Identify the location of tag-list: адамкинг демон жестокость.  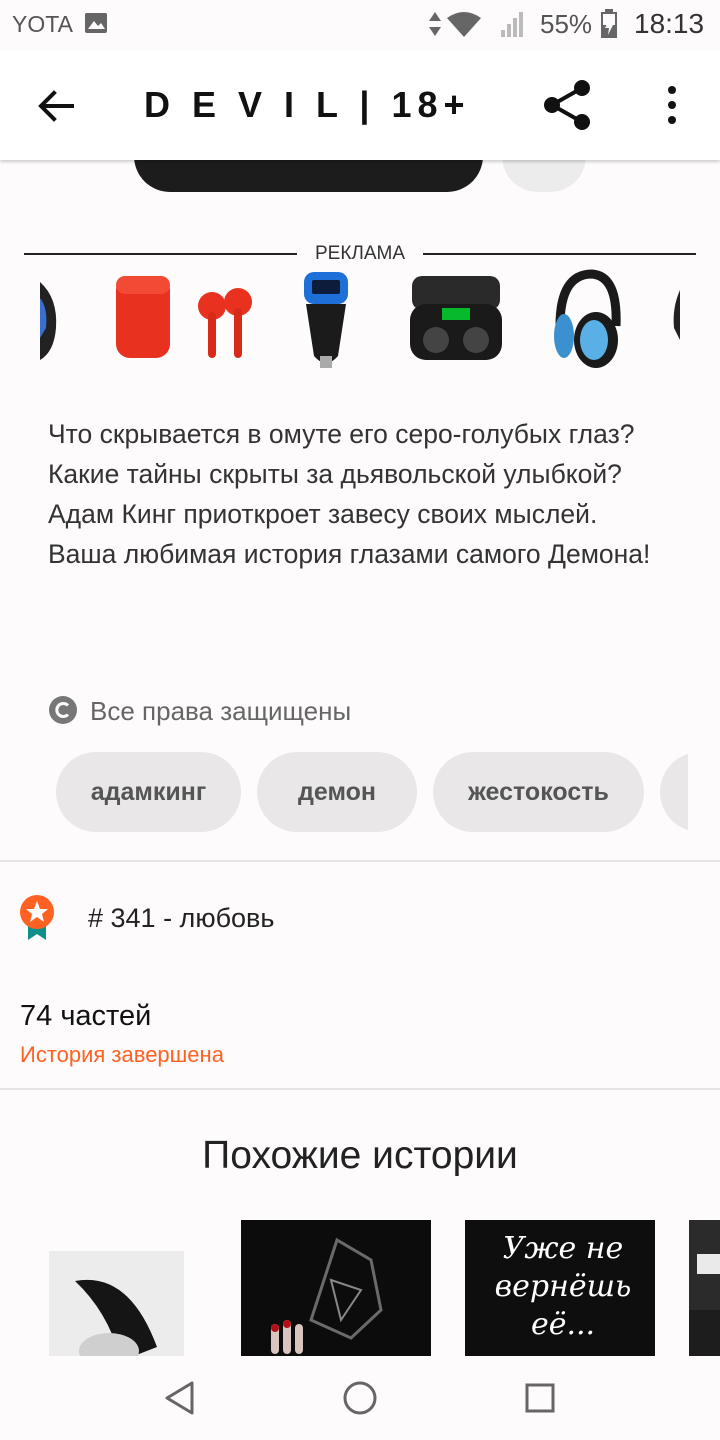
(372, 792).